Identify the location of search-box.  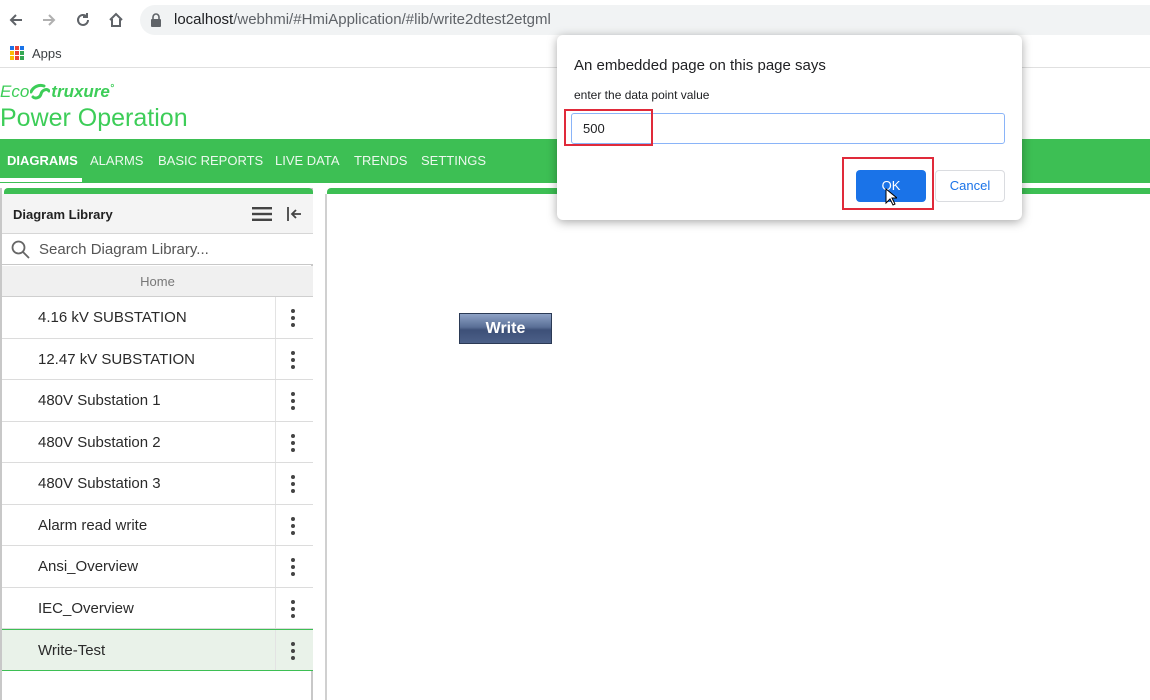
(157, 249).